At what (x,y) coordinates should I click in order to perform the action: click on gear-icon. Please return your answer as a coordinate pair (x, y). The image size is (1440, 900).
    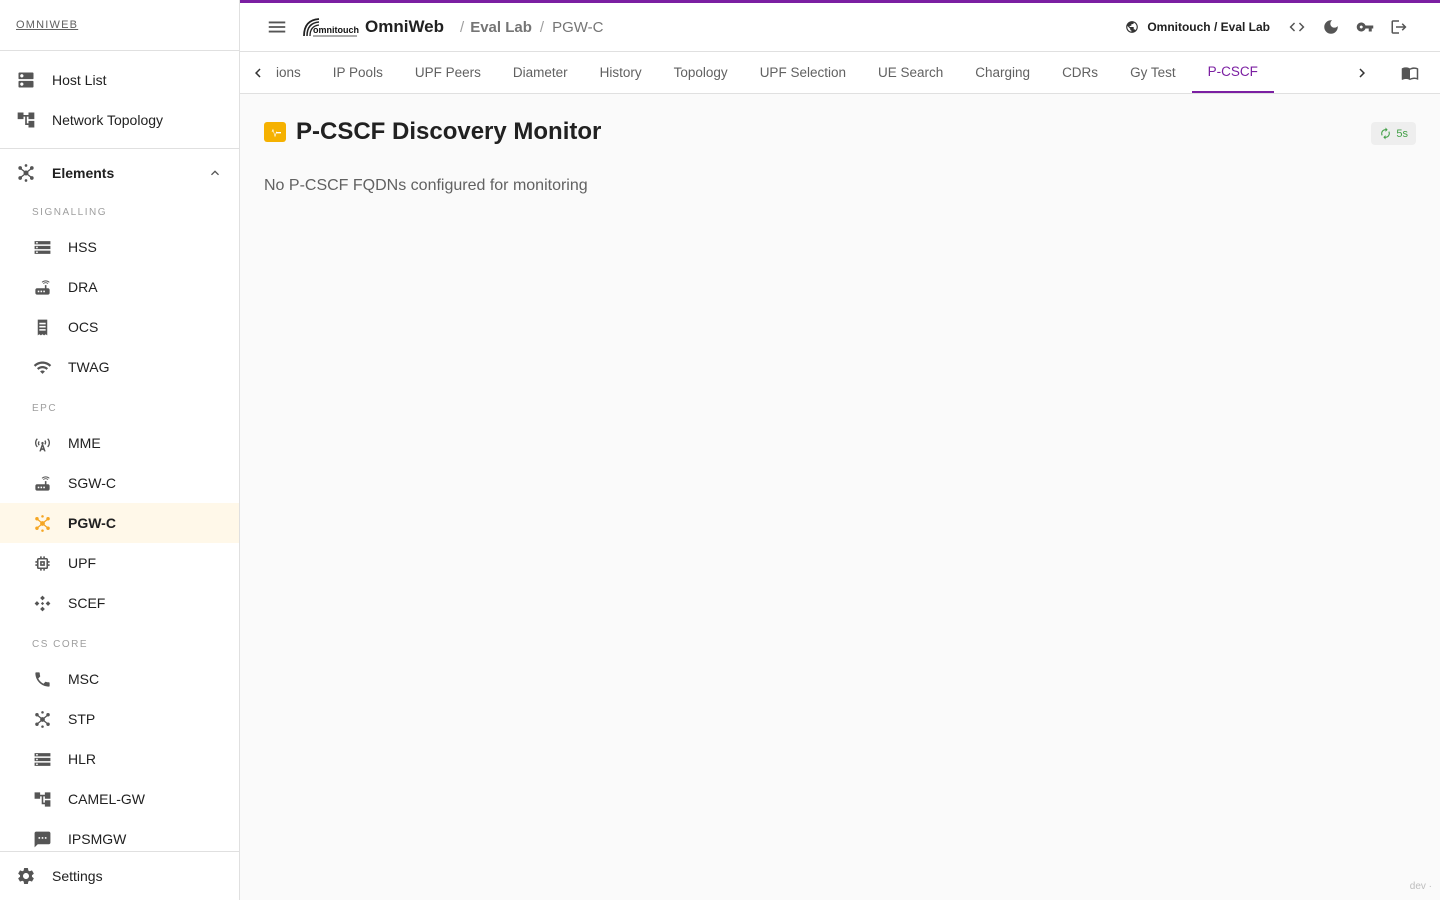
    Looking at the image, I should click on (26, 876).